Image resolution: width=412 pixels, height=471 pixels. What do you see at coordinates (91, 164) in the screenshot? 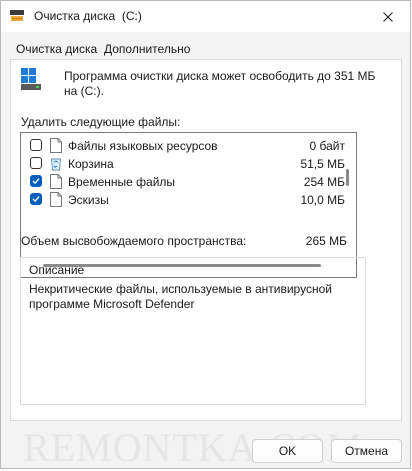
I see `item-label: Корзина` at bounding box center [91, 164].